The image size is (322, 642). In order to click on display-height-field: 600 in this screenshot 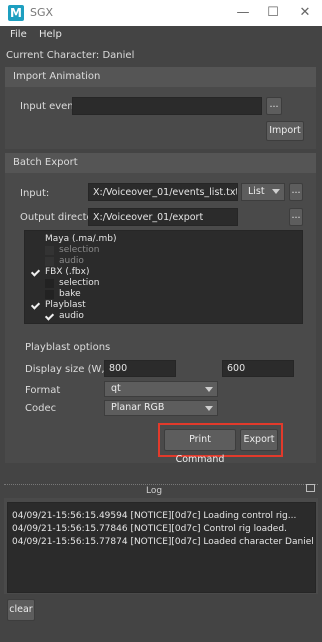, I will do `click(258, 368)`.